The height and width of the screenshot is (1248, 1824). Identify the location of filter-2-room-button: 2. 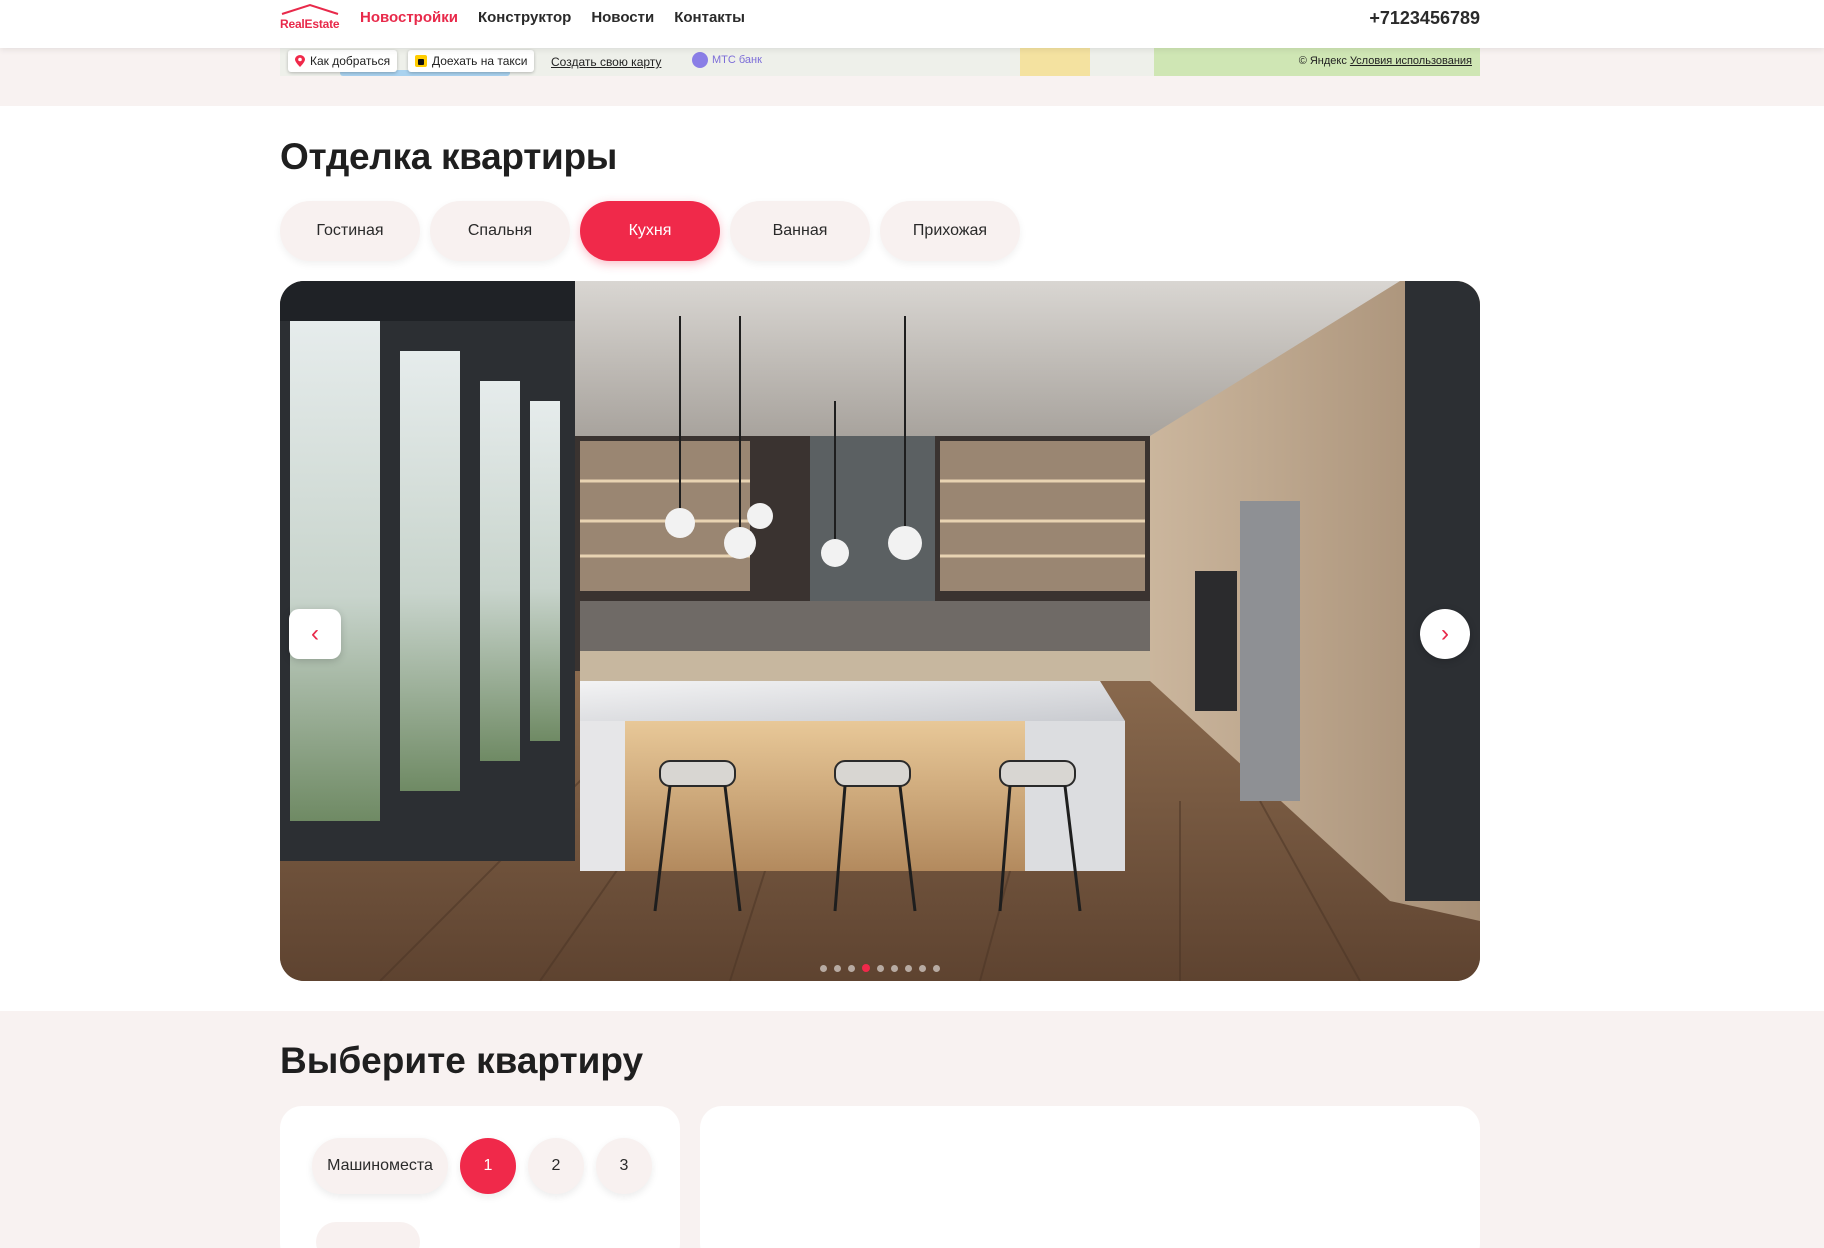
(556, 1166).